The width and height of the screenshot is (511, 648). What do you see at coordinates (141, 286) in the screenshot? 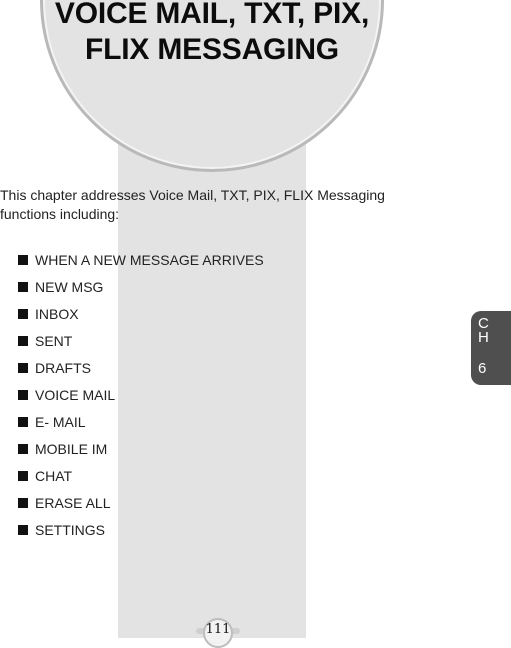
I see `topic-item: NEW MSG` at bounding box center [141, 286].